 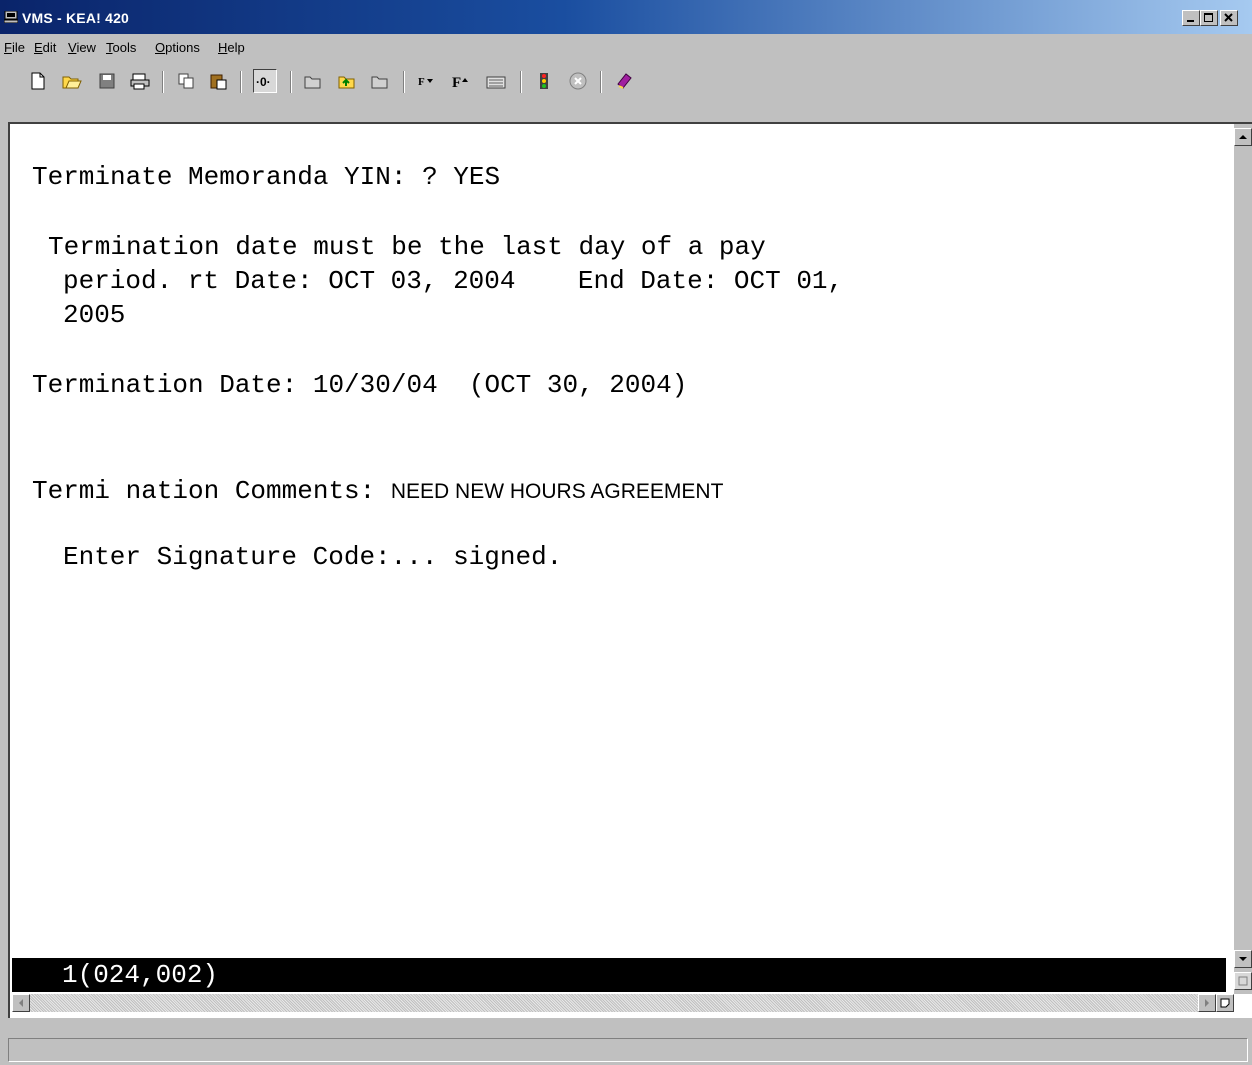 What do you see at coordinates (231, 47) in the screenshot?
I see `menu-help: Help` at bounding box center [231, 47].